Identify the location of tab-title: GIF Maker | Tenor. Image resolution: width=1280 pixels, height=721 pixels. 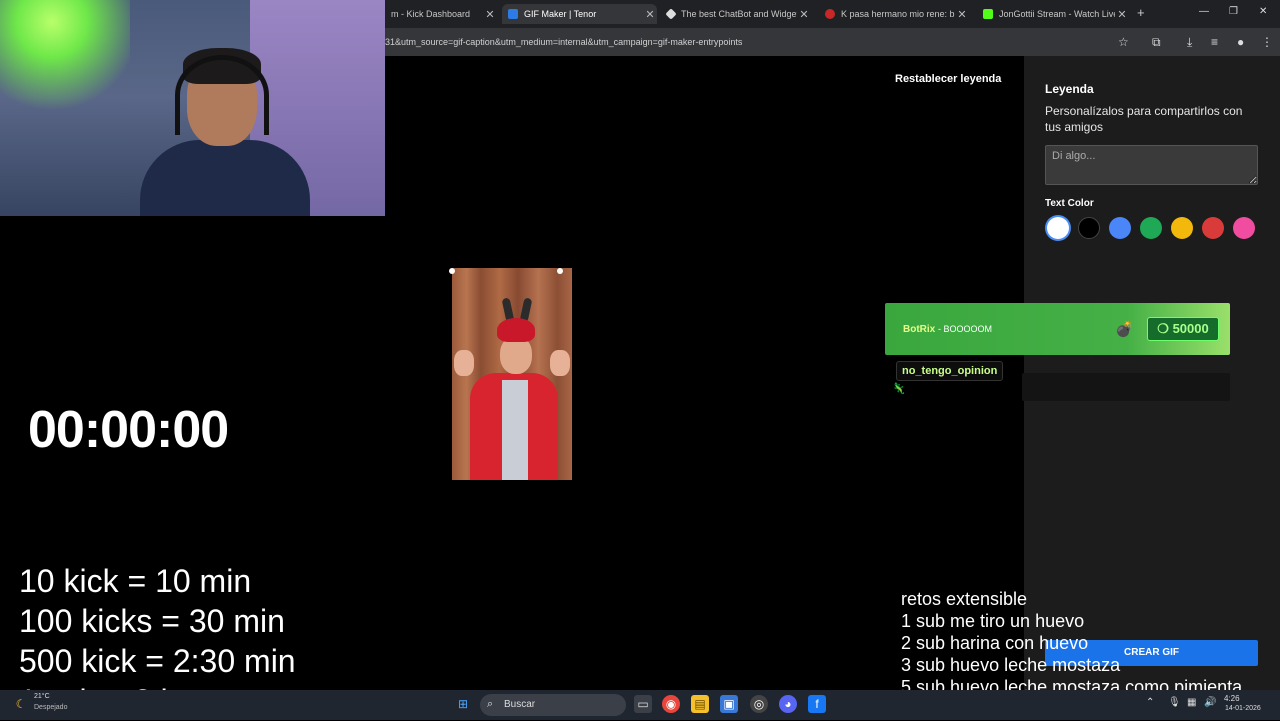
(560, 14).